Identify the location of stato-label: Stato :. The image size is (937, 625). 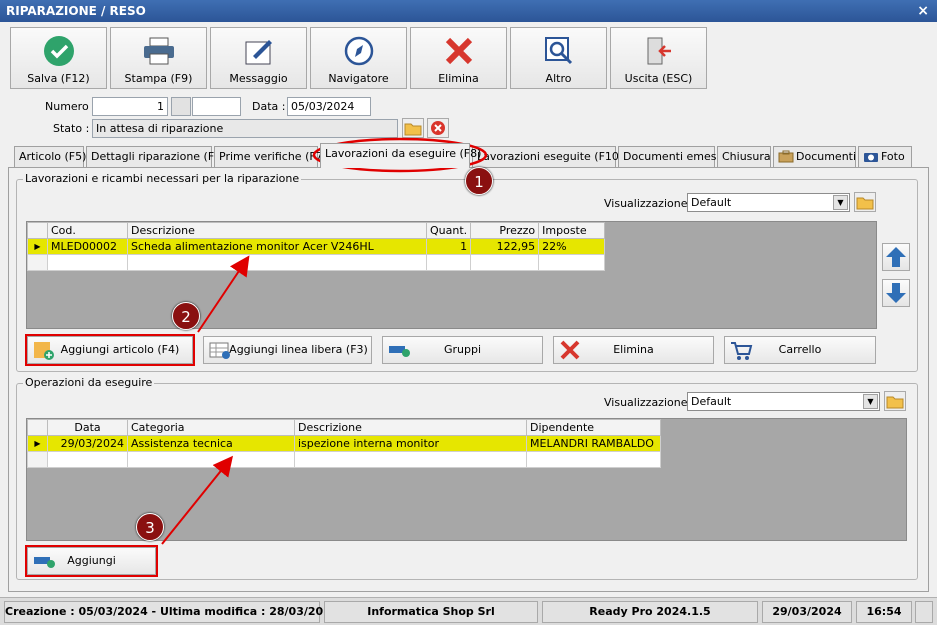
(71, 128).